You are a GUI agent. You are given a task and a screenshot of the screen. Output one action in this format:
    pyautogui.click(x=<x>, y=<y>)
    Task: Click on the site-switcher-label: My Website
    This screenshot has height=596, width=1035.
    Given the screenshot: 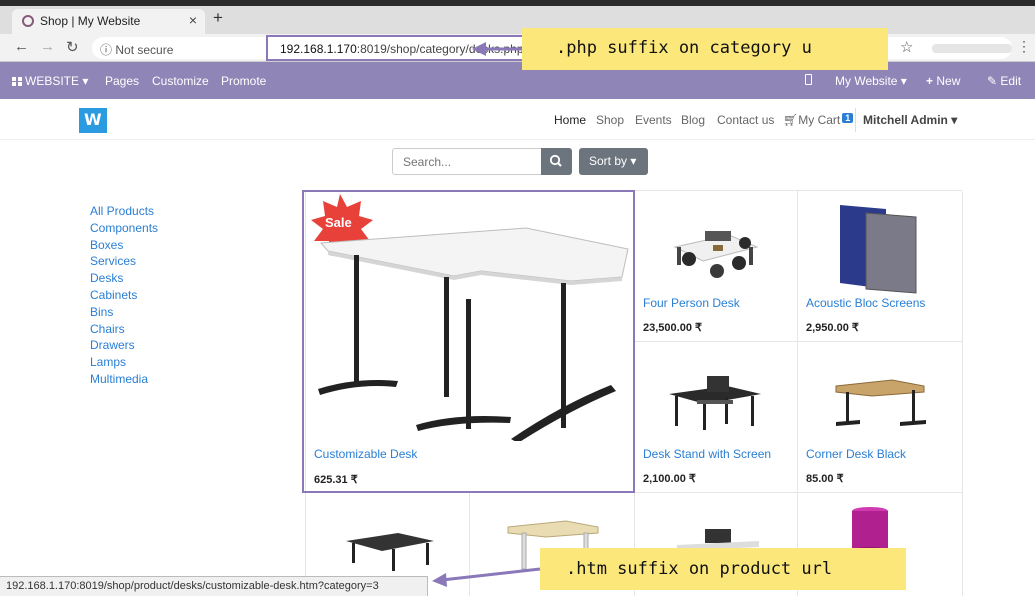 What is the action you would take?
    pyautogui.click(x=866, y=81)
    